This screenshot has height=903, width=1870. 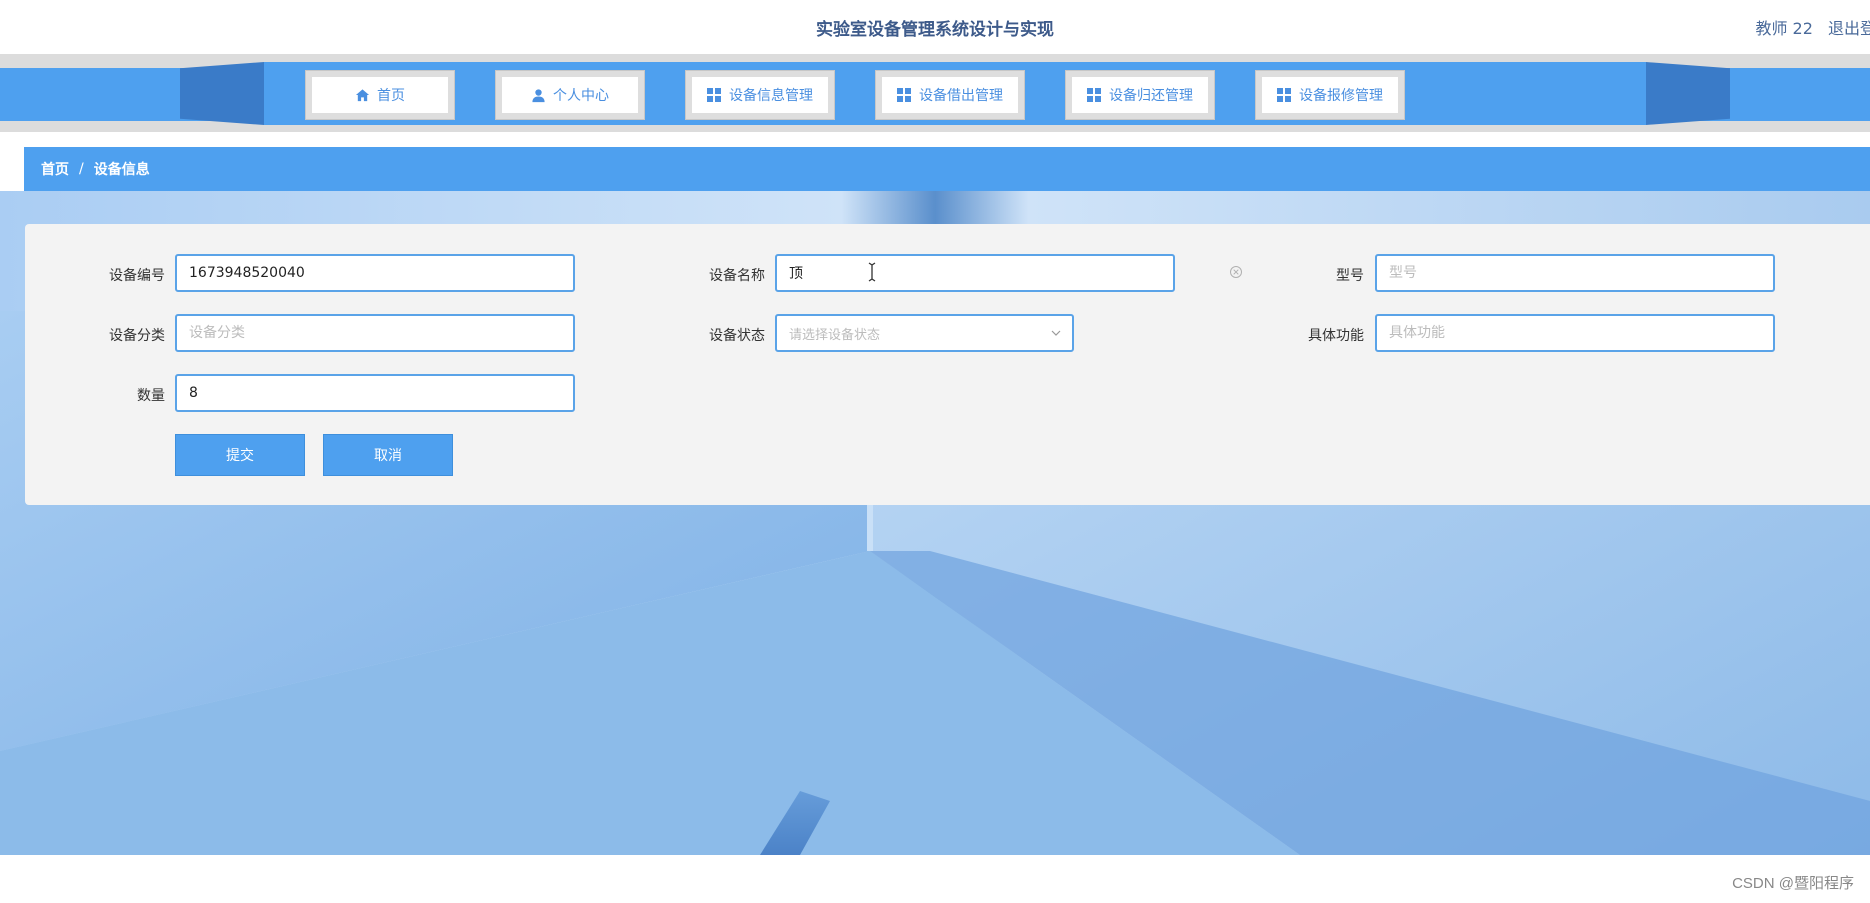 What do you see at coordinates (737, 336) in the screenshot?
I see `status-label: 设备状态` at bounding box center [737, 336].